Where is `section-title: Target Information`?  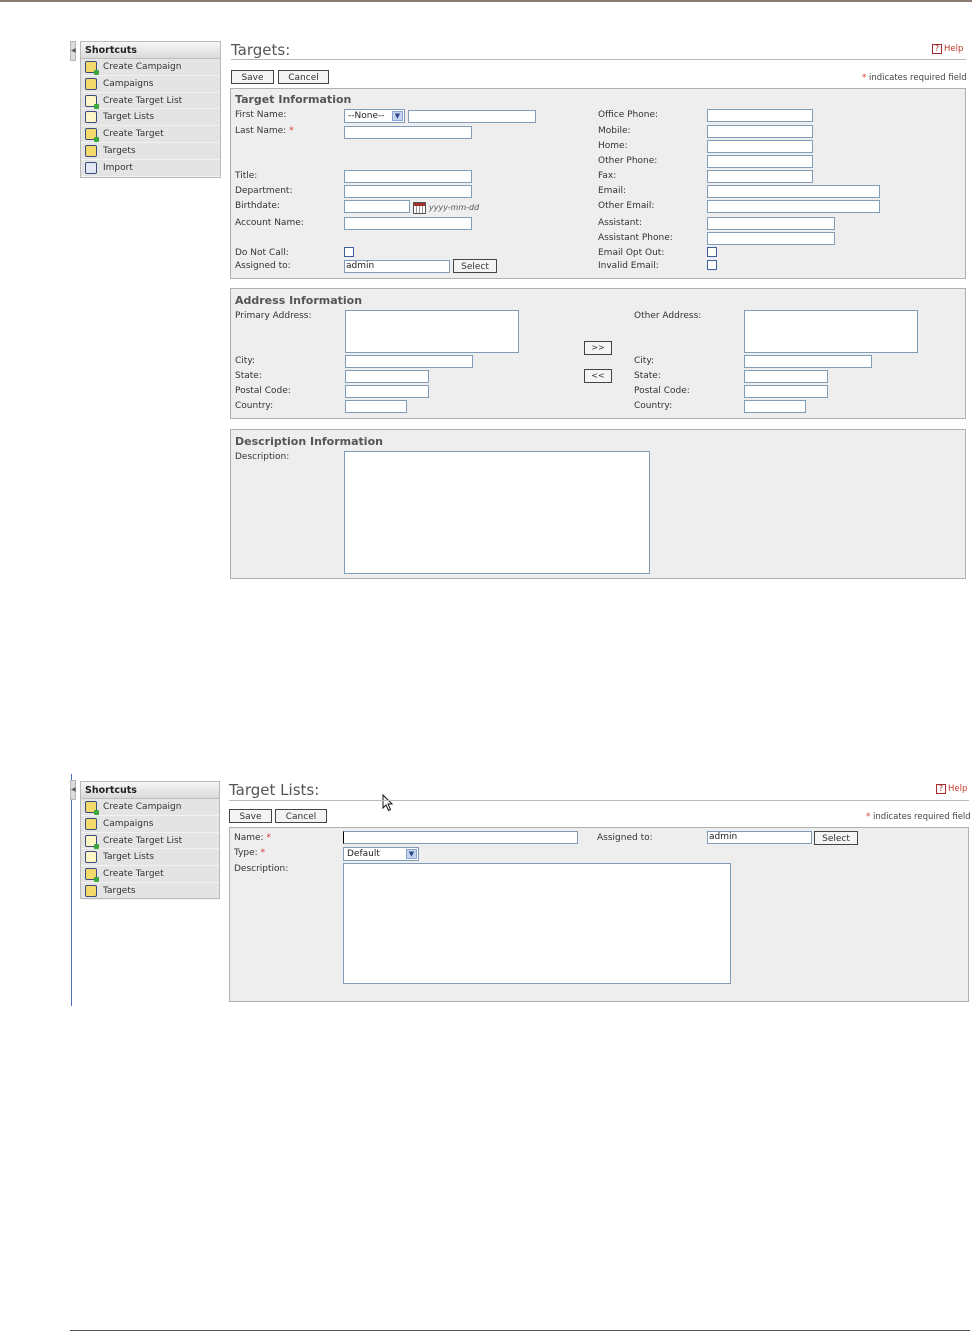
section-title: Target Information is located at coordinates (293, 99).